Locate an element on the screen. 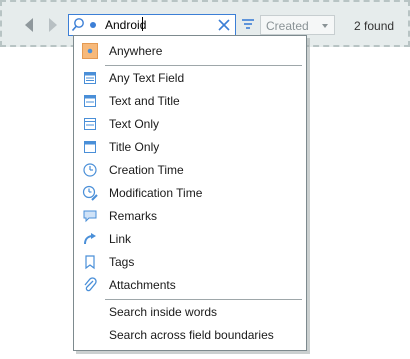 The width and height of the screenshot is (410, 359). menu-item-label: Search inside words is located at coordinates (163, 312).